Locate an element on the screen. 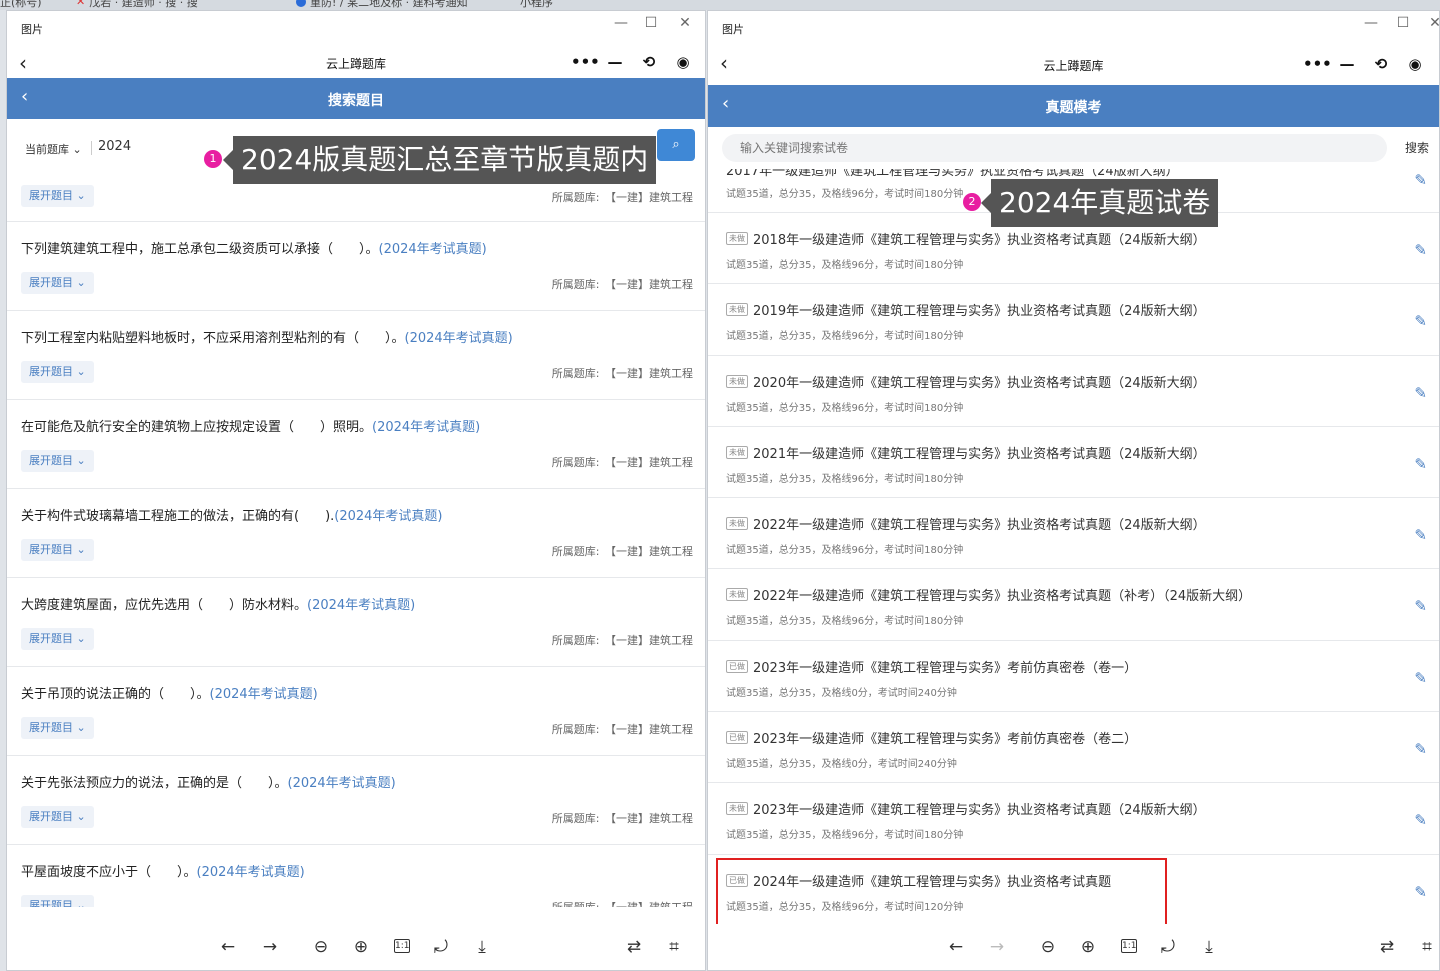 This screenshot has width=1440, height=971. browser-tab: 正(称号) is located at coordinates (21, 4).